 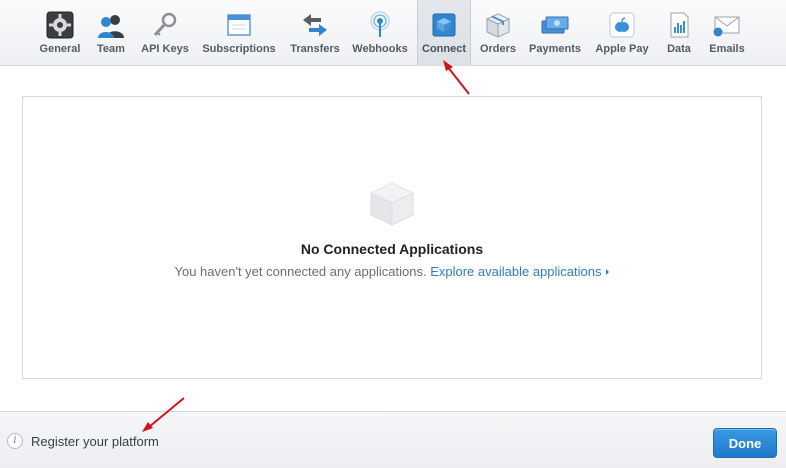 What do you see at coordinates (498, 49) in the screenshot?
I see `tab-orders-label: Orders` at bounding box center [498, 49].